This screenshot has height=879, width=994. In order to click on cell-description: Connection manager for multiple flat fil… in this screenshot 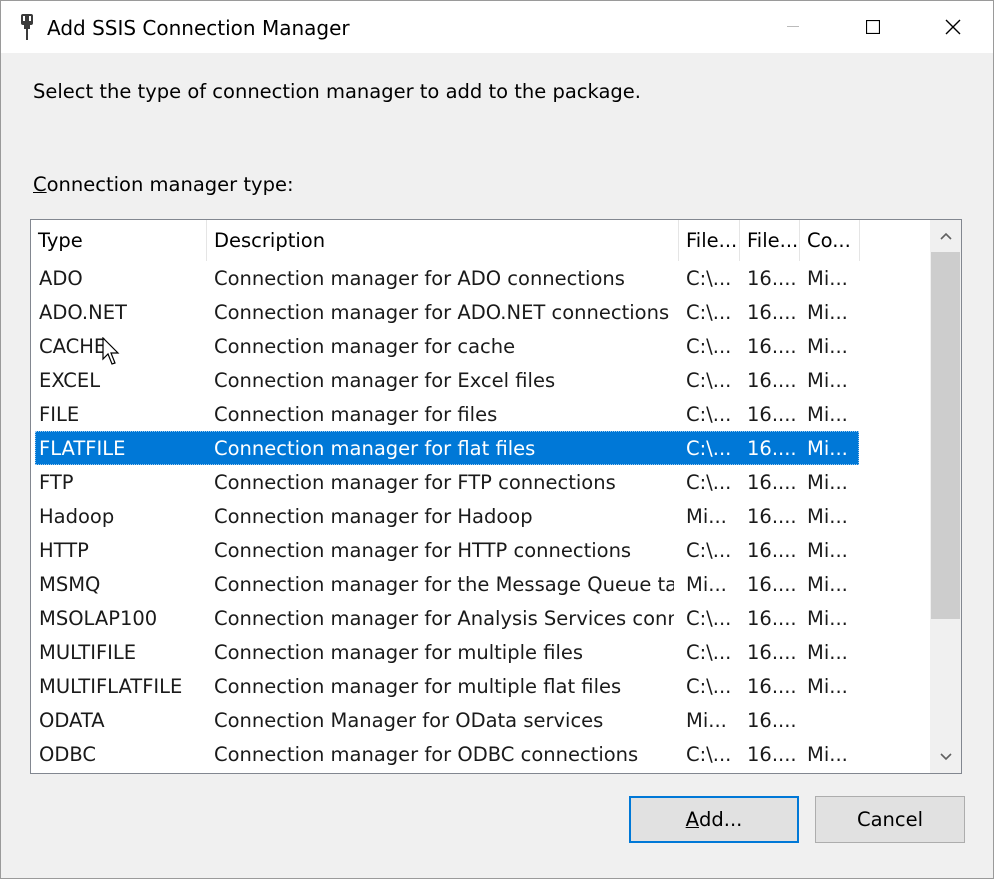, I will do `click(418, 686)`.